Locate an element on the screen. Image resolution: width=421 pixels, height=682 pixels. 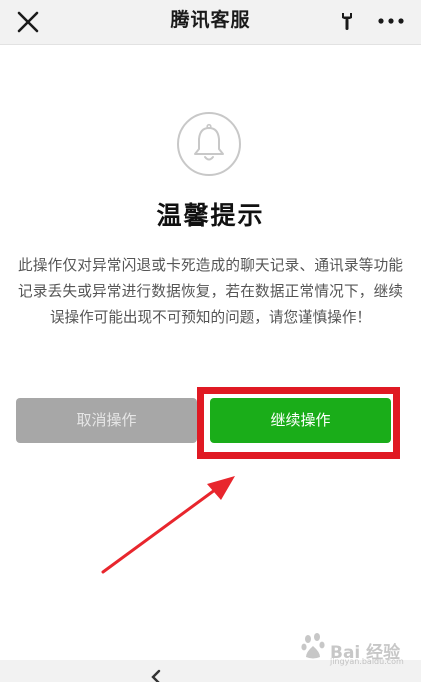
wrench-icon is located at coordinates (347, 21).